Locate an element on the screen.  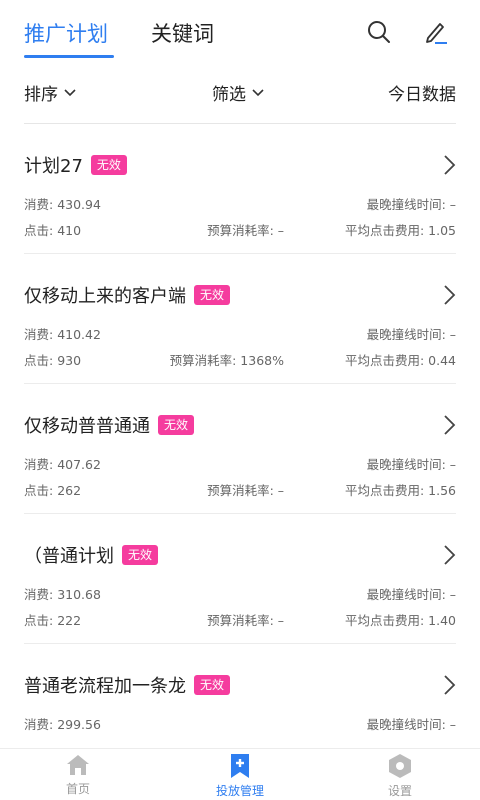
avg-cpc-stat: 平均点击费用: 1.40 is located at coordinates (400, 619).